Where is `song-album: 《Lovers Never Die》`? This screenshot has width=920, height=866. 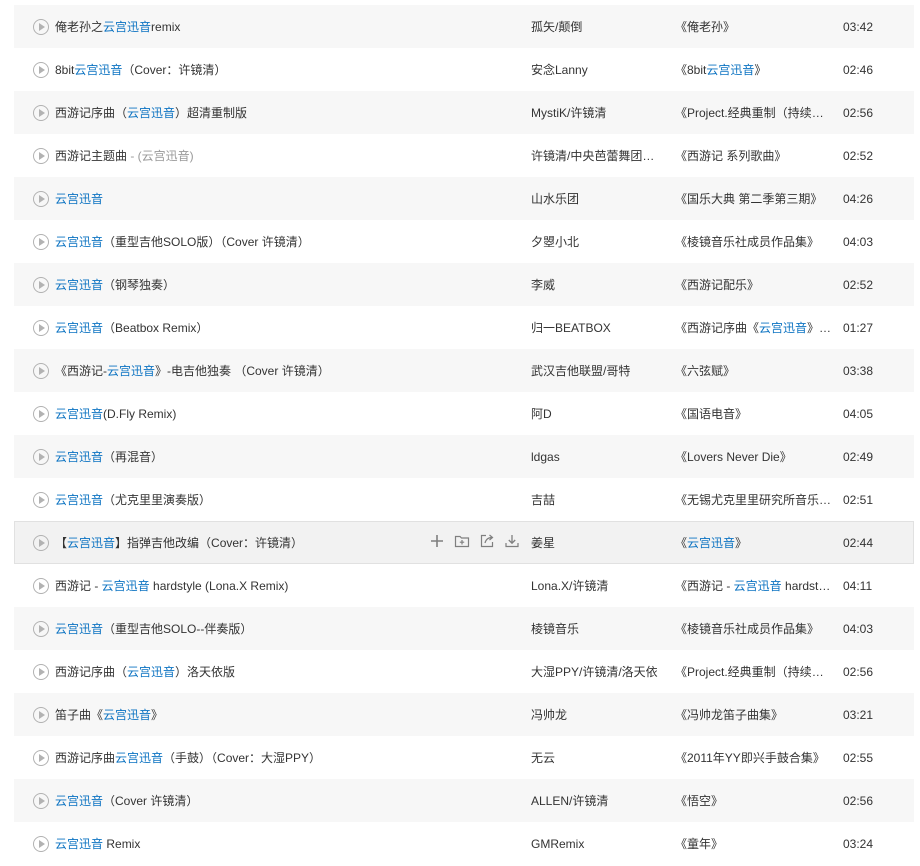 song-album: 《Lovers Never Die》 is located at coordinates (754, 457).